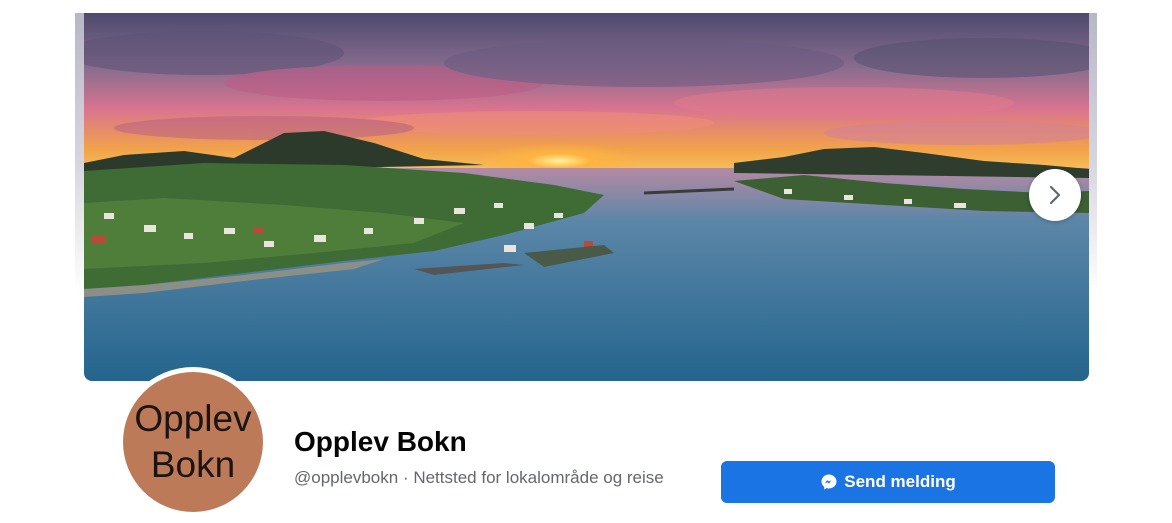 This screenshot has width=1172, height=523. What do you see at coordinates (900, 481) in the screenshot?
I see `send-message-label: Send melding` at bounding box center [900, 481].